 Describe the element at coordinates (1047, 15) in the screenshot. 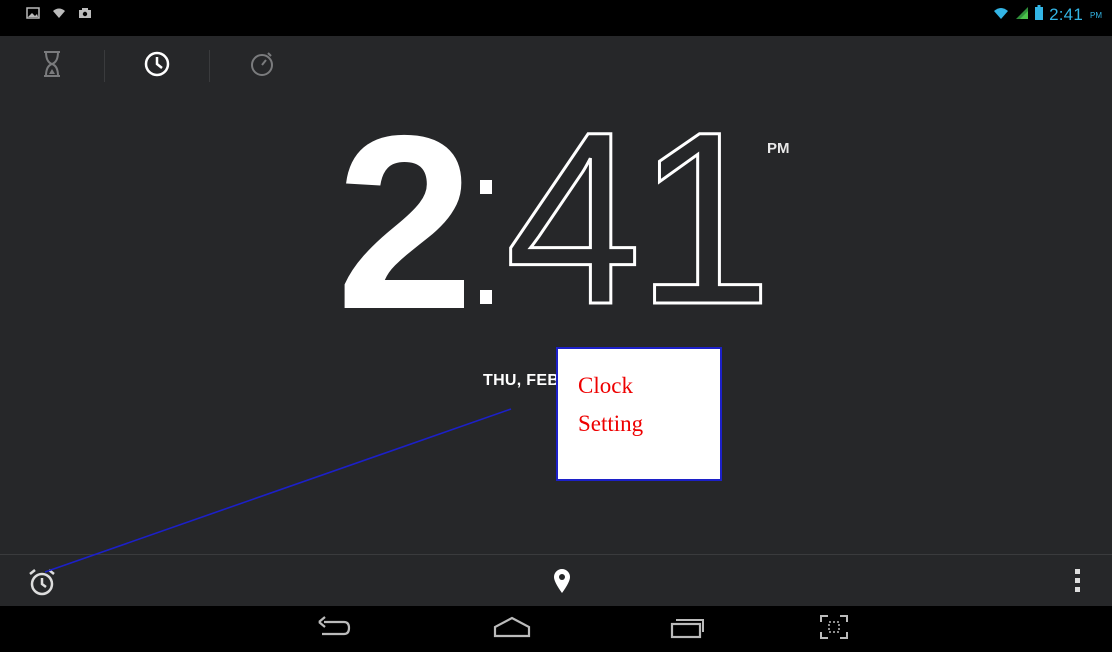

I see `status-indicators: 2:41 PM` at that location.